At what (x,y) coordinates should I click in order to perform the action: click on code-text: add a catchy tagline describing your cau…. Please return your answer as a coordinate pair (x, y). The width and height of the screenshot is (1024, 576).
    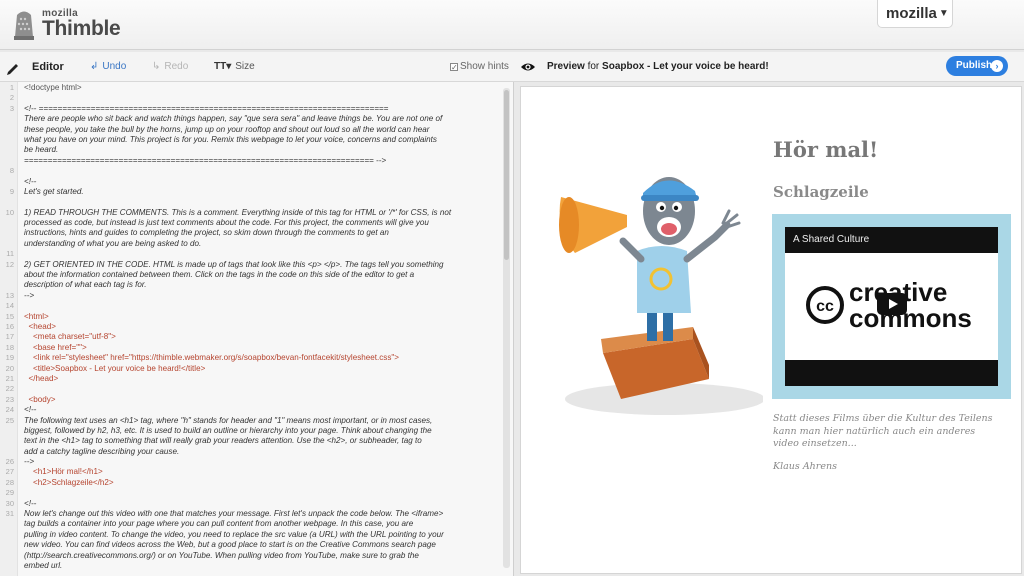
    Looking at the image, I should click on (102, 451).